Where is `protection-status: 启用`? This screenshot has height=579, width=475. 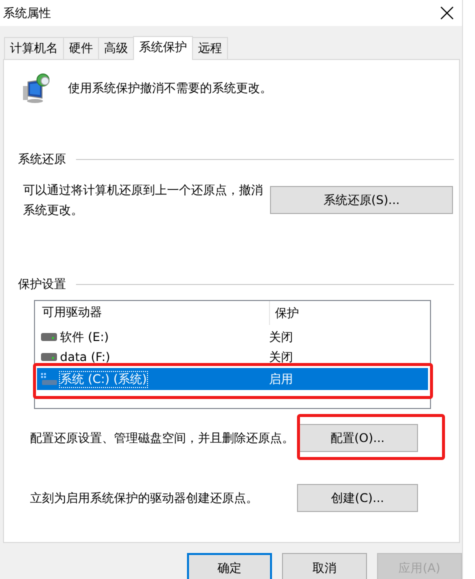
protection-status: 启用 is located at coordinates (281, 379).